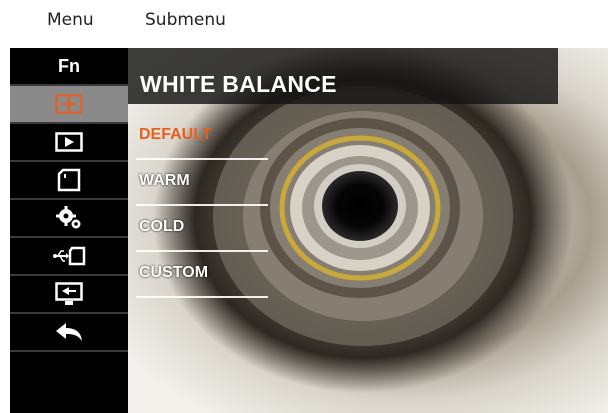 The image size is (608, 413). I want to click on sidebar-item-fn: Fn, so click(69, 67).